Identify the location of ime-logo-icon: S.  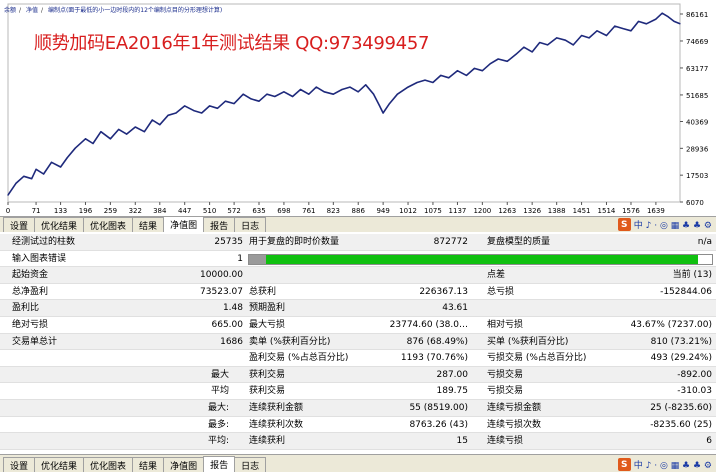
(624, 224).